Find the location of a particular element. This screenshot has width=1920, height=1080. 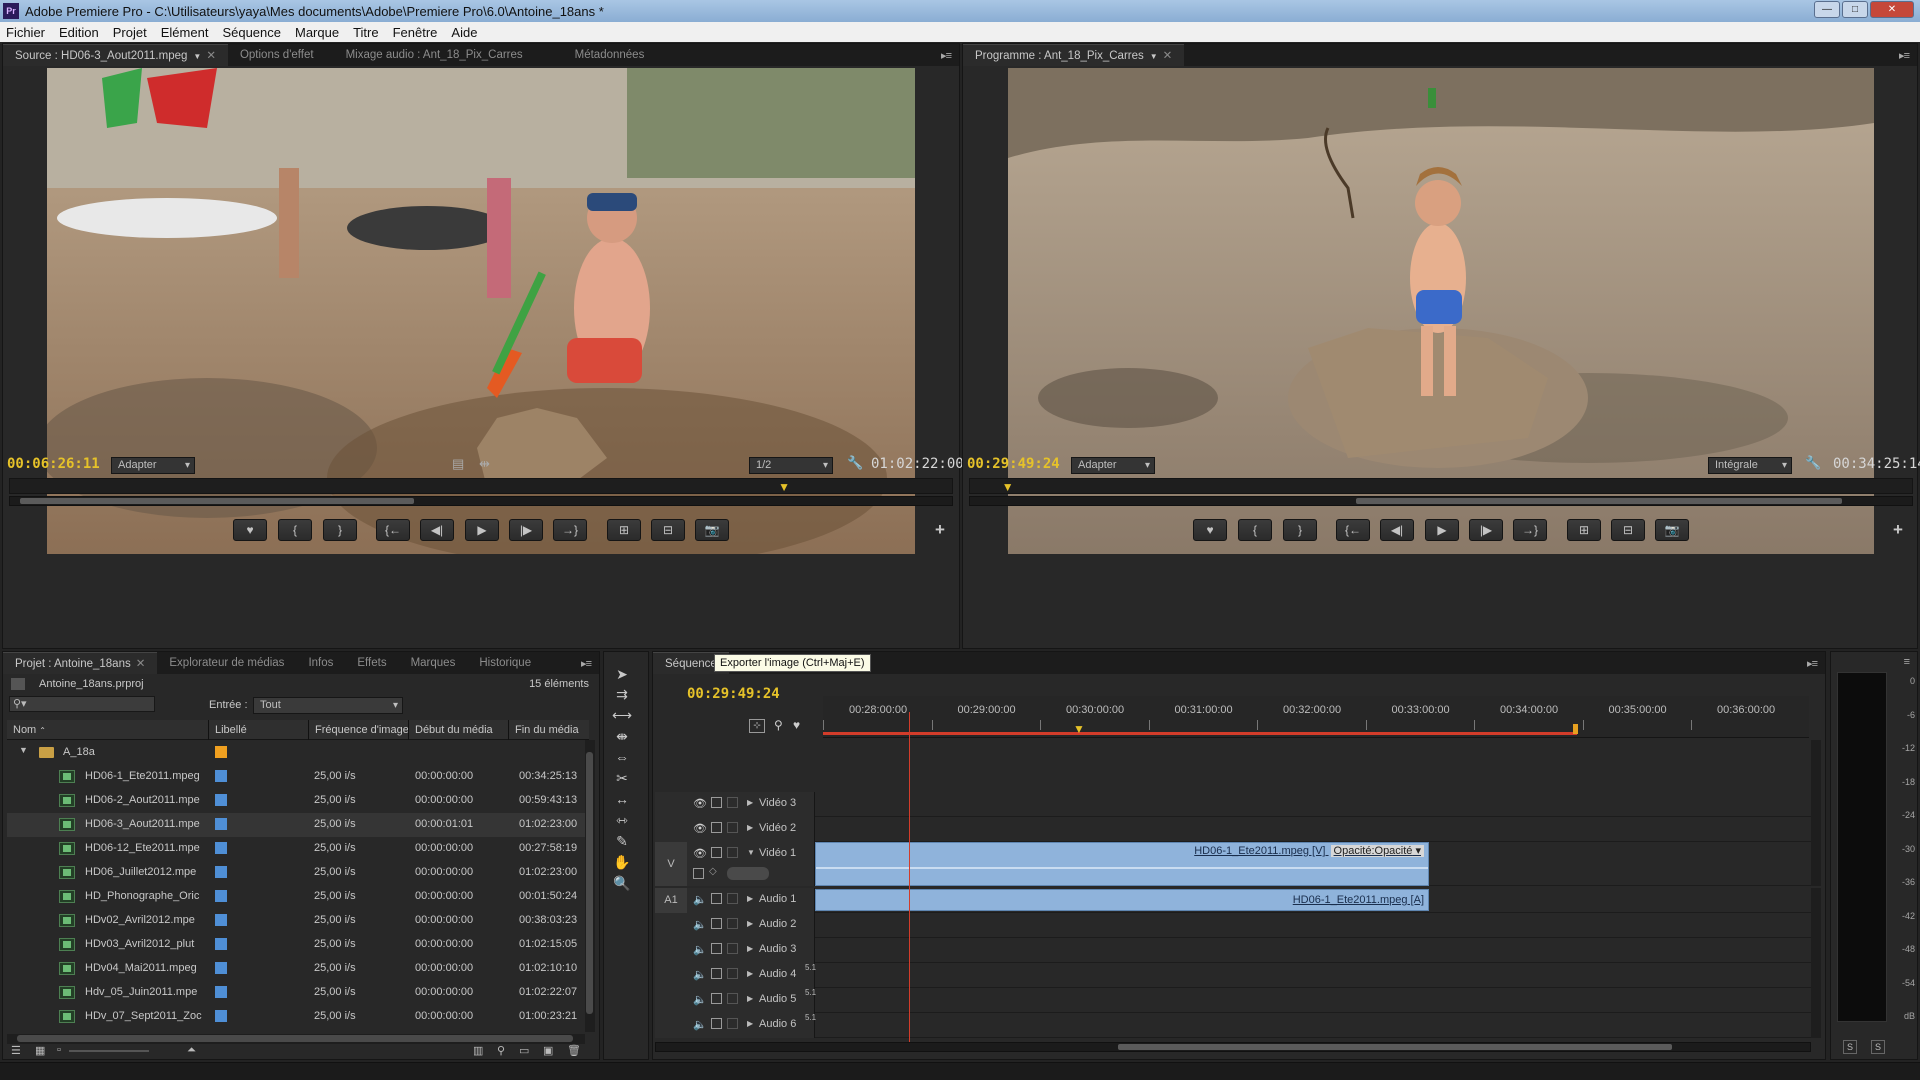

button-editor-plus-icon: + is located at coordinates (940, 530).